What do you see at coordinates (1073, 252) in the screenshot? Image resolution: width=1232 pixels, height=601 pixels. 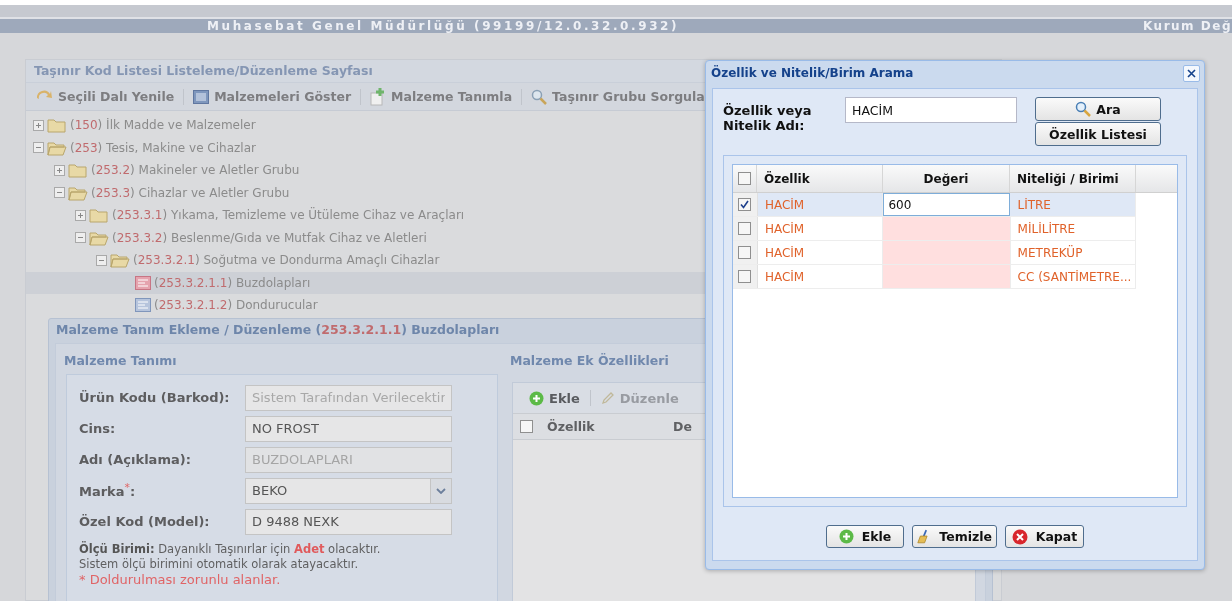 I see `unit-cell: METREKÜP` at bounding box center [1073, 252].